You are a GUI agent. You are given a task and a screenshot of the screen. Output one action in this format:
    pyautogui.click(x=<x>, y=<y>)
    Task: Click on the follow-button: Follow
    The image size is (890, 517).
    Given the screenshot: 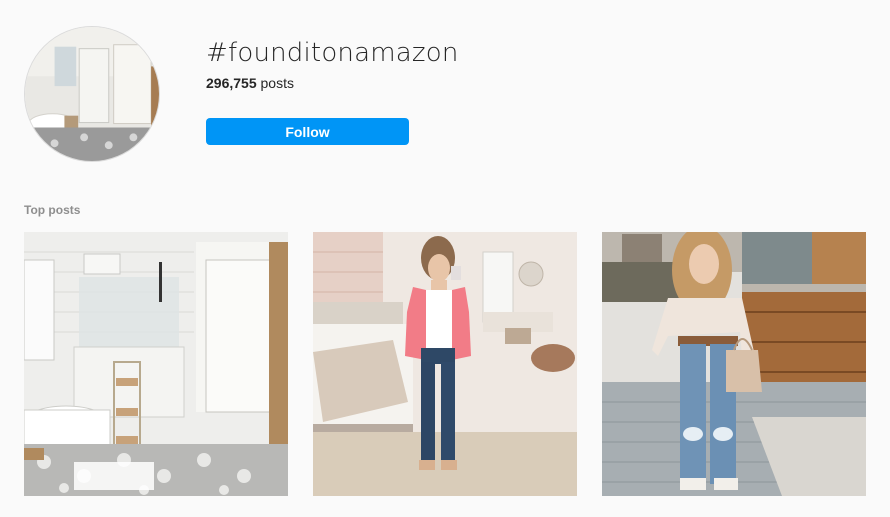 What is the action you would take?
    pyautogui.click(x=307, y=131)
    